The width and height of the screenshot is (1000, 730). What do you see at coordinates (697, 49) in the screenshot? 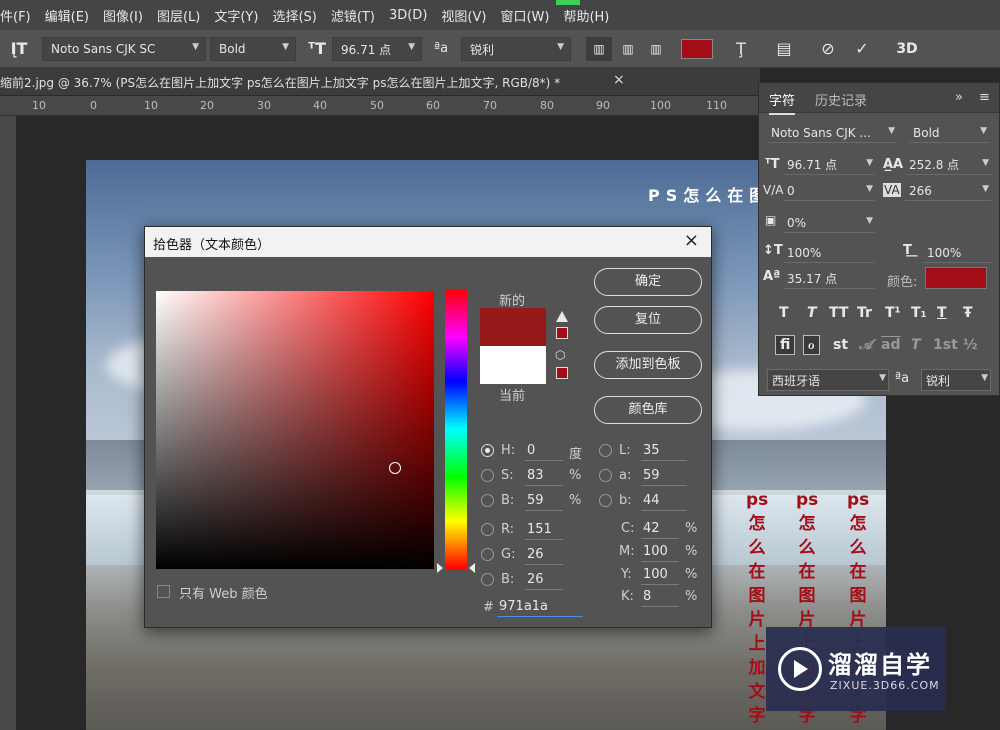
I see `text-color-swatch` at bounding box center [697, 49].